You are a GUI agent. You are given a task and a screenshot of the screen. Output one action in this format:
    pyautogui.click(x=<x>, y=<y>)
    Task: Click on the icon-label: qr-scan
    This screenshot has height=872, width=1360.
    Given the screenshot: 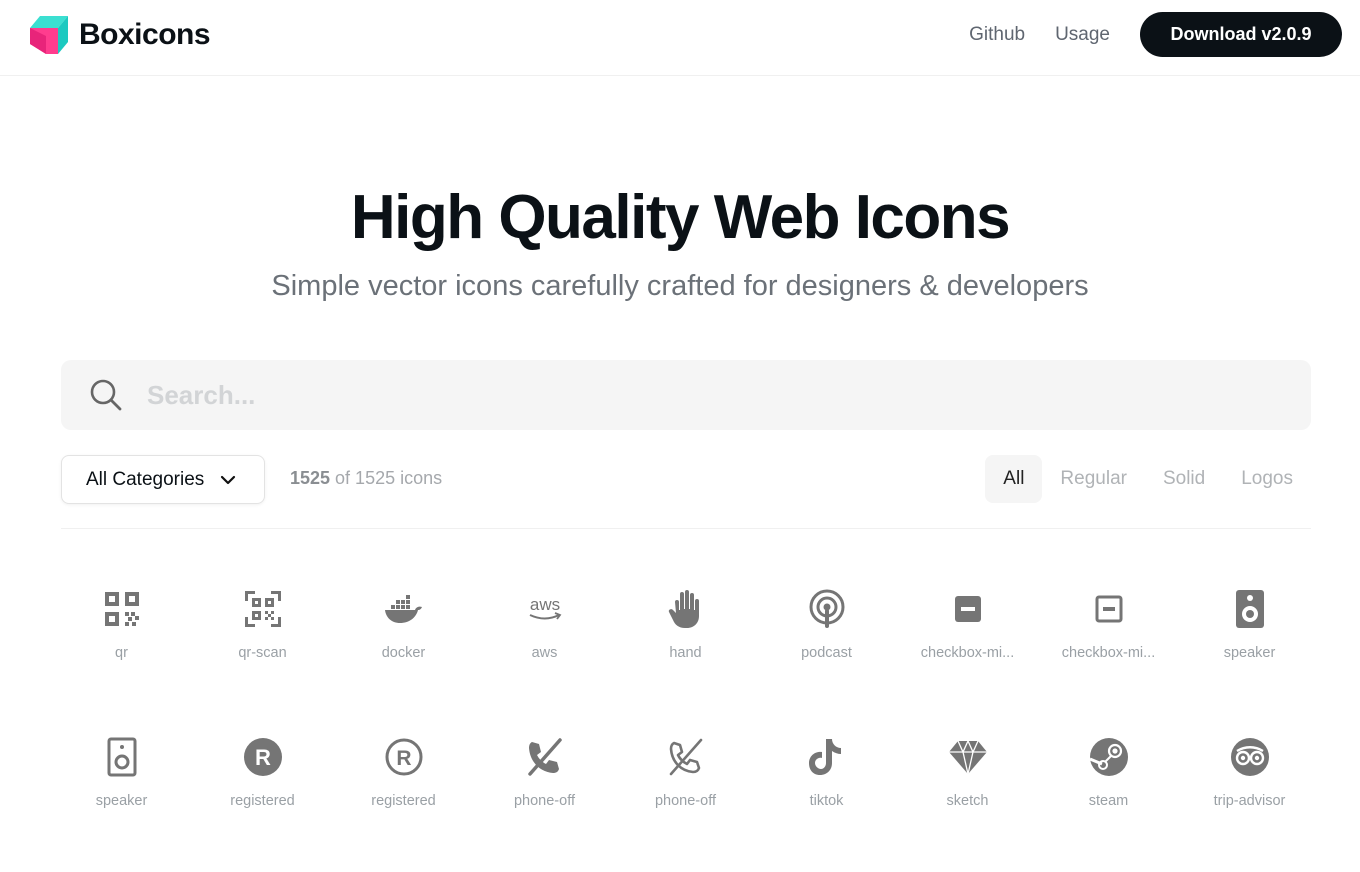 What is the action you would take?
    pyautogui.click(x=262, y=653)
    